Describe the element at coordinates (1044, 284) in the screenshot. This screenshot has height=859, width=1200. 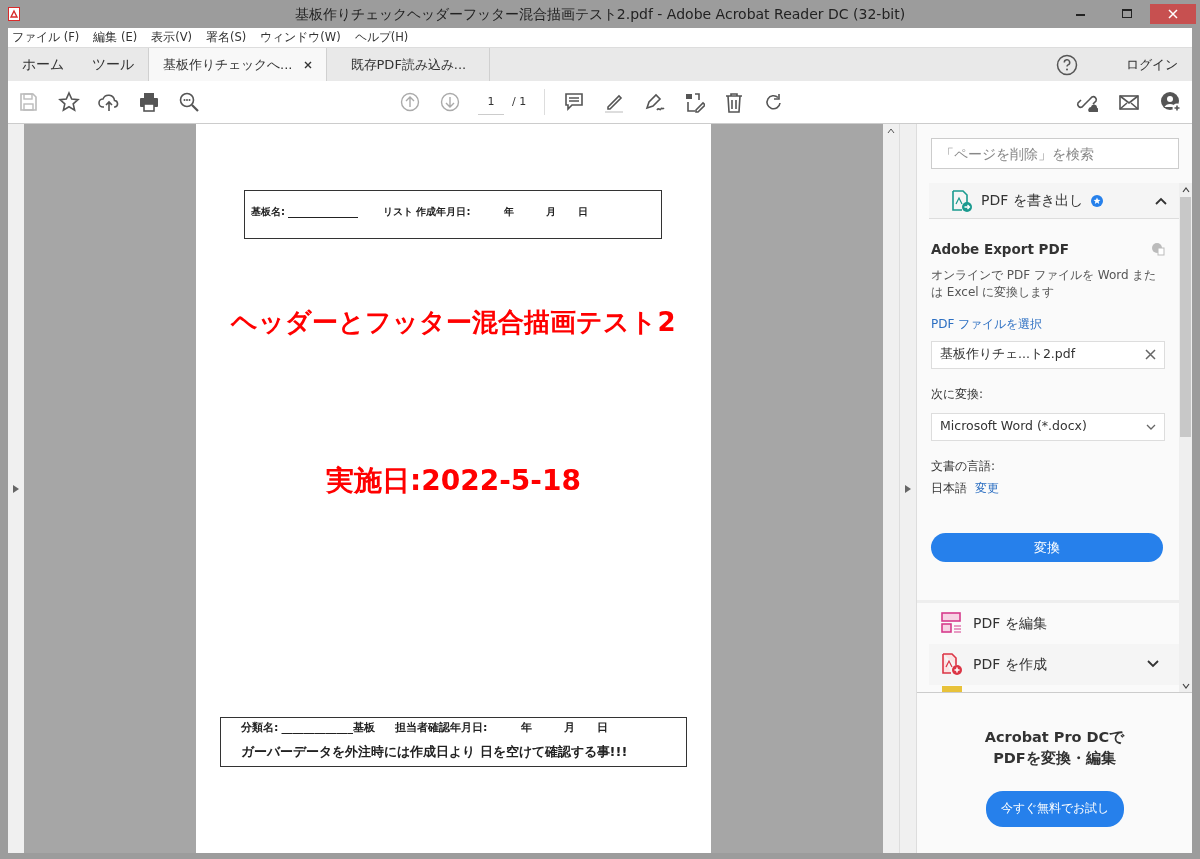
I see `description-text: オンラインで PDF ファイルを Word または Excel に変換します` at that location.